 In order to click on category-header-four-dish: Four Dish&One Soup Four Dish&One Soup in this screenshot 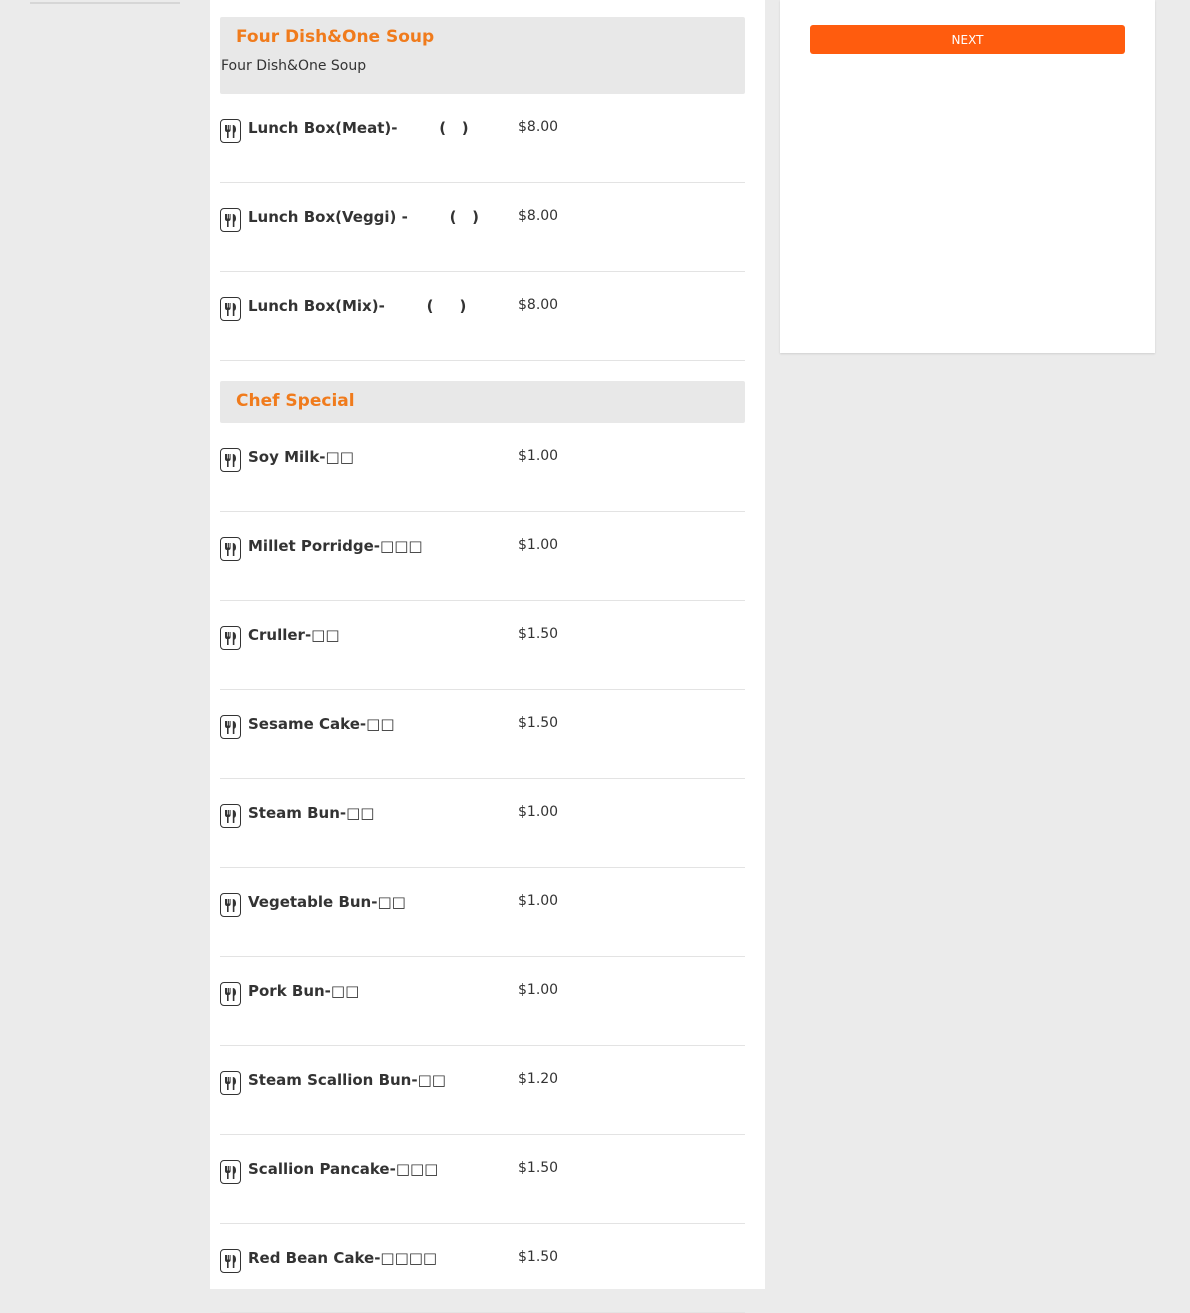, I will do `click(482, 55)`.